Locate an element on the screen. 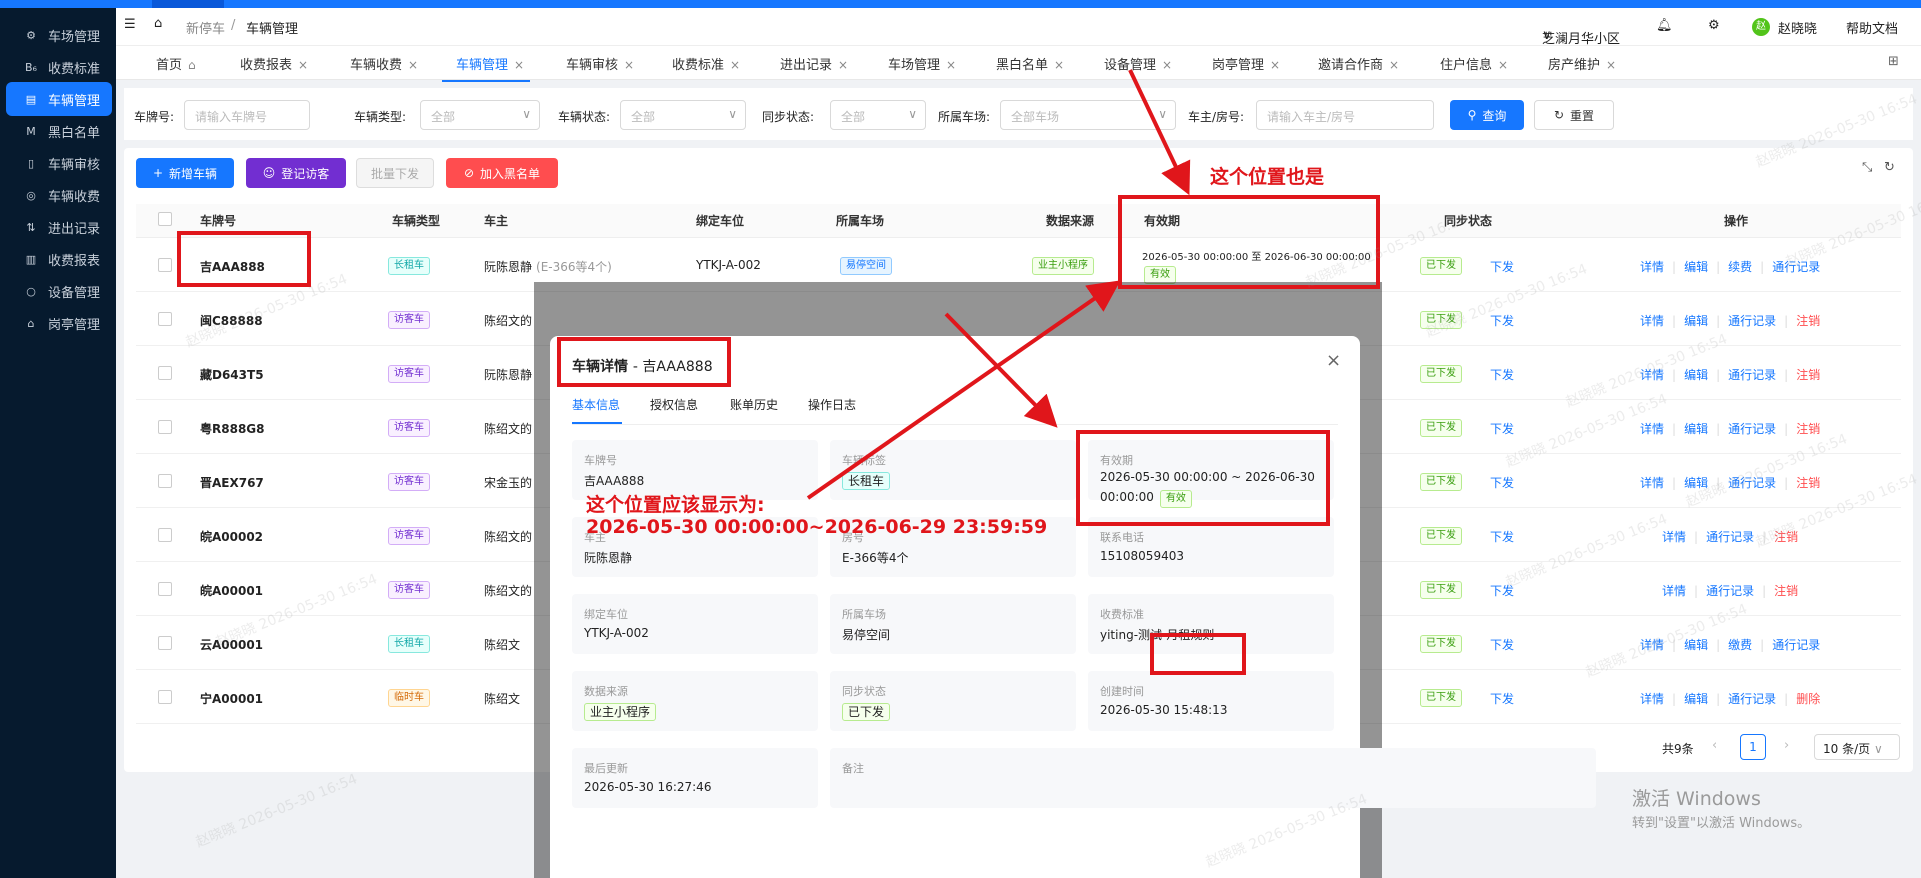  breadcrumb-home: 新停车 is located at coordinates (205, 27).